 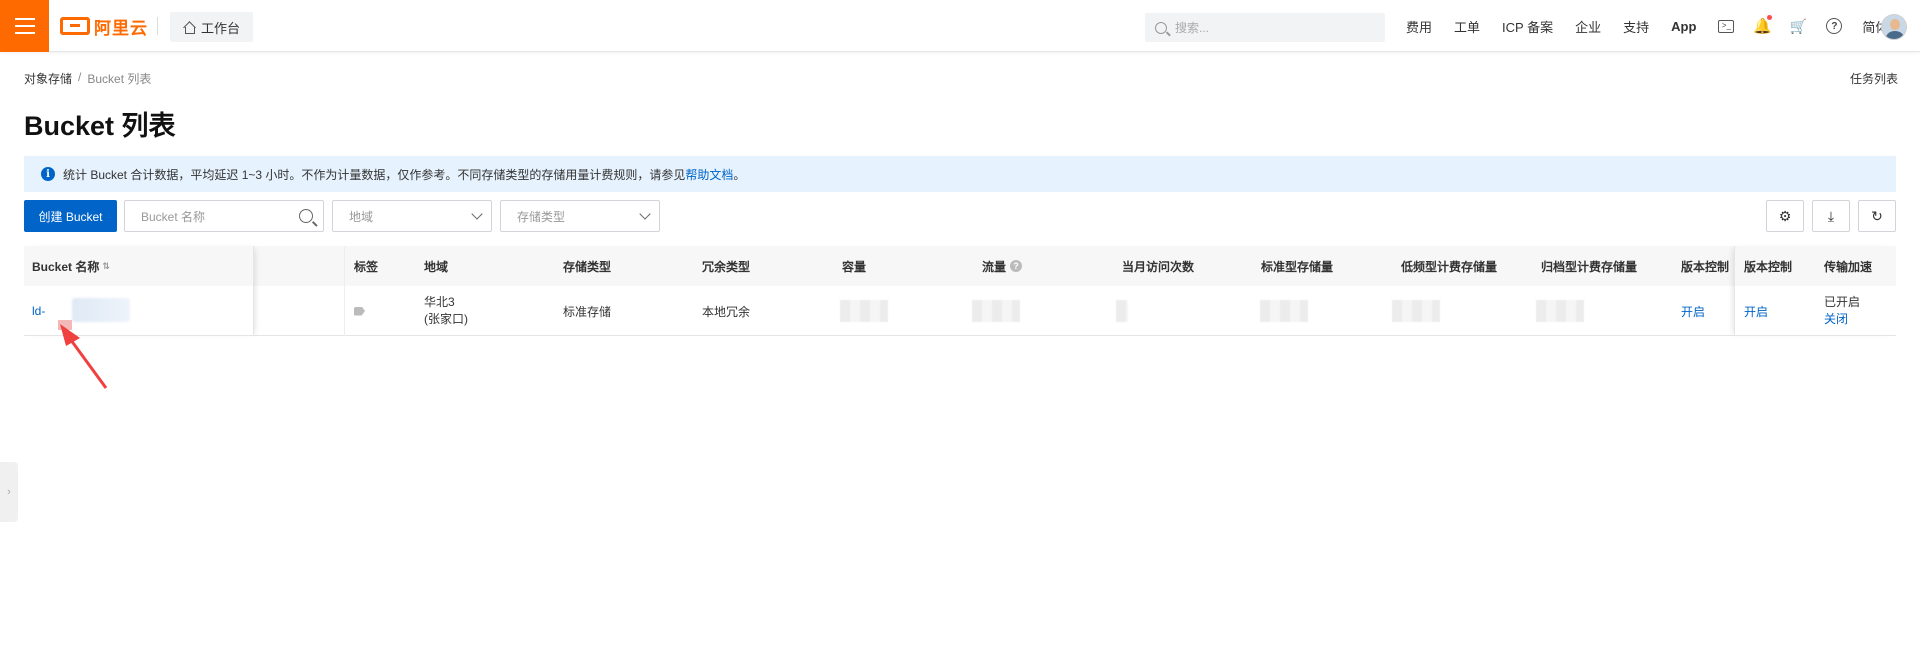 What do you see at coordinates (344, 291) in the screenshot?
I see `column-divider` at bounding box center [344, 291].